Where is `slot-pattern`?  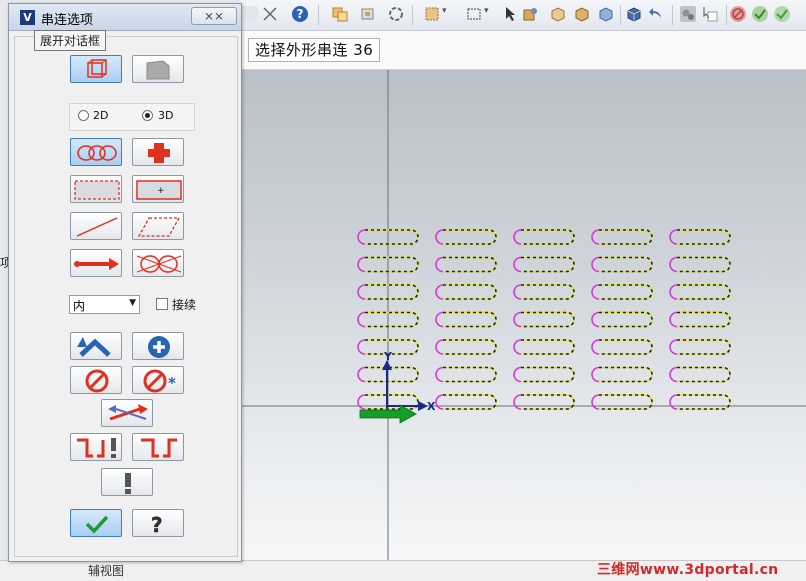
slot-pattern is located at coordinates (544, 319).